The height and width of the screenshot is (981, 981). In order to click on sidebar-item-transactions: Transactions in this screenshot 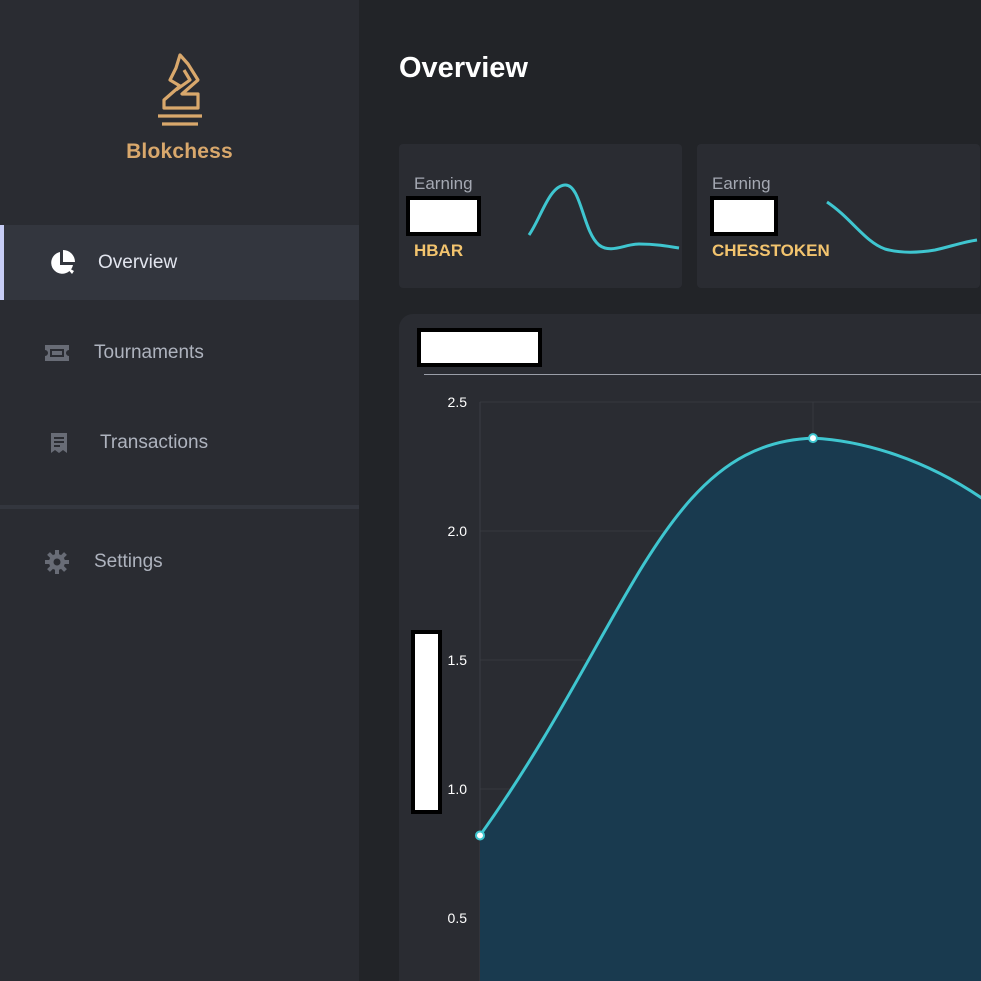, I will do `click(179, 442)`.